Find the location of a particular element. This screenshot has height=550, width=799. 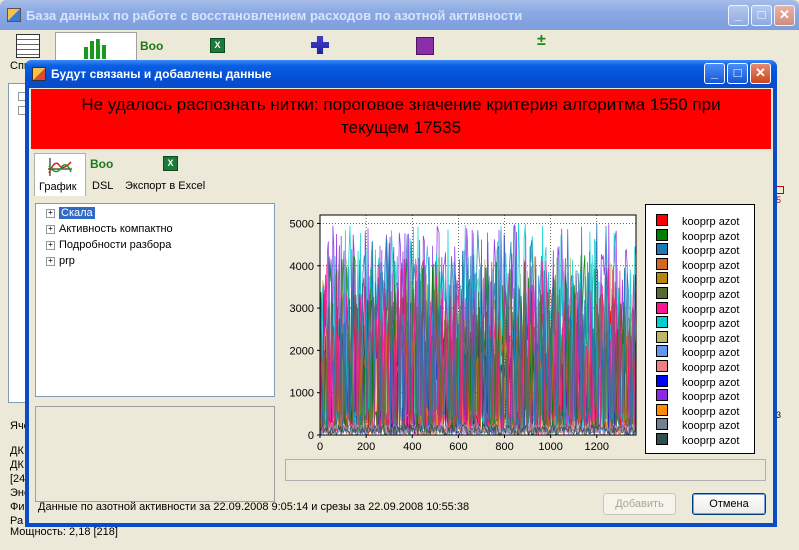

tree-item-details: + Подробности разбора is located at coordinates (108, 245).